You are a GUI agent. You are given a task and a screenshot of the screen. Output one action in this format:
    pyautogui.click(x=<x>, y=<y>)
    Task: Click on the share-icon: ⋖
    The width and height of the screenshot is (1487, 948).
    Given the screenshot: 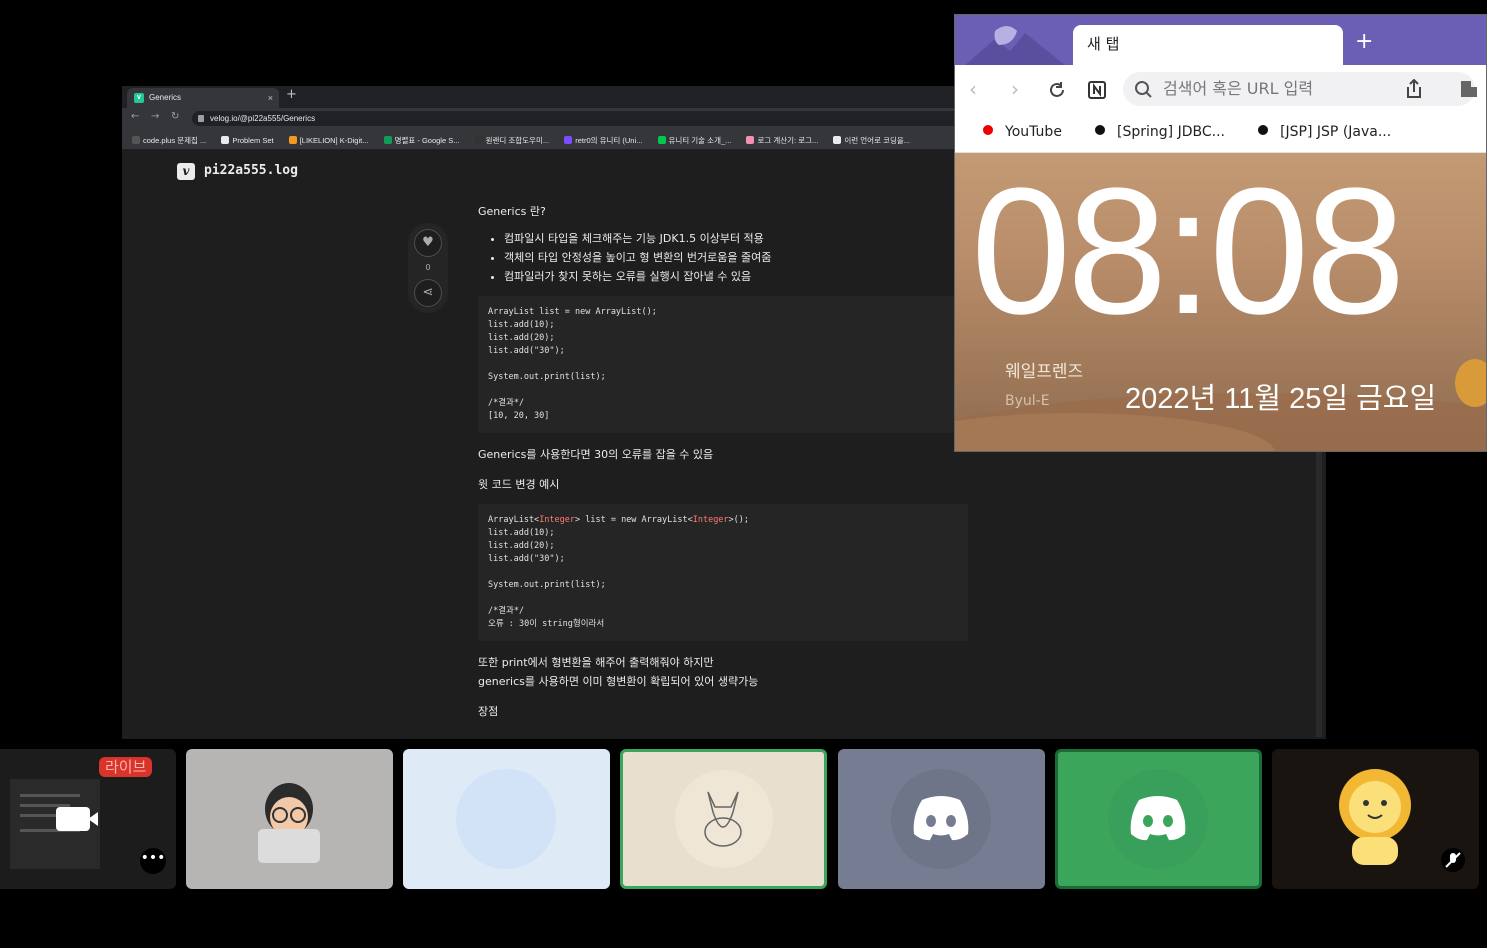 What is the action you would take?
    pyautogui.click(x=428, y=293)
    